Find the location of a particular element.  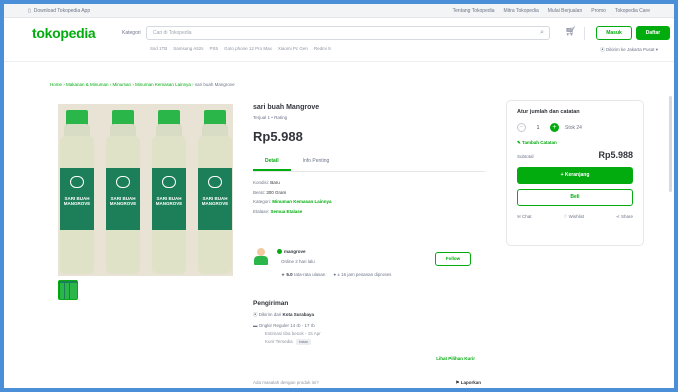

download-app-label: Download Tokopedia App is located at coordinates (62, 10).